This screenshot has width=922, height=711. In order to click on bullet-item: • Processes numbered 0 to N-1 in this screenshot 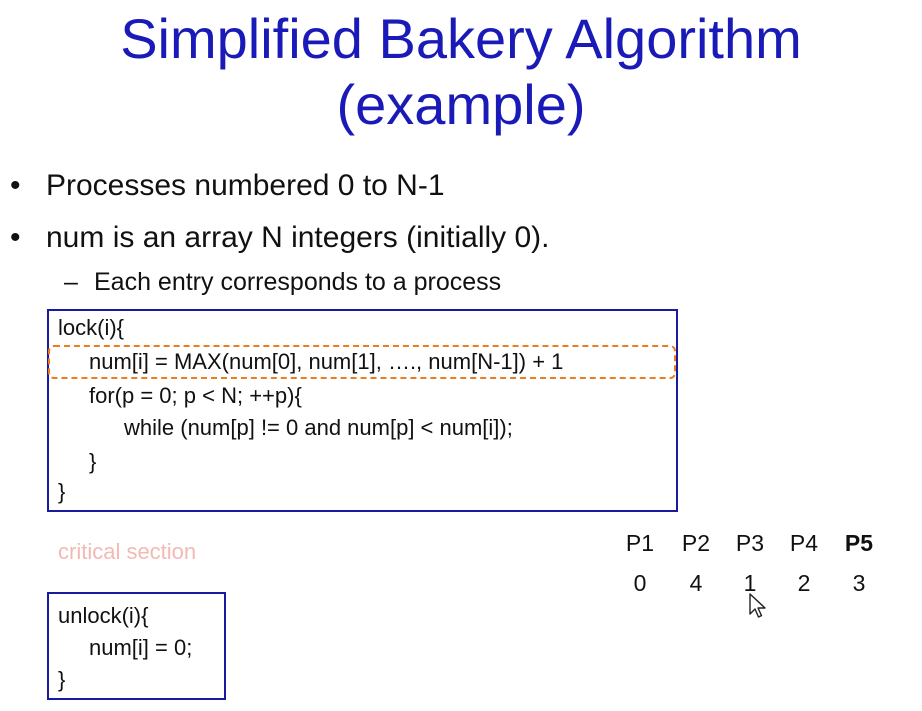, I will do `click(227, 186)`.